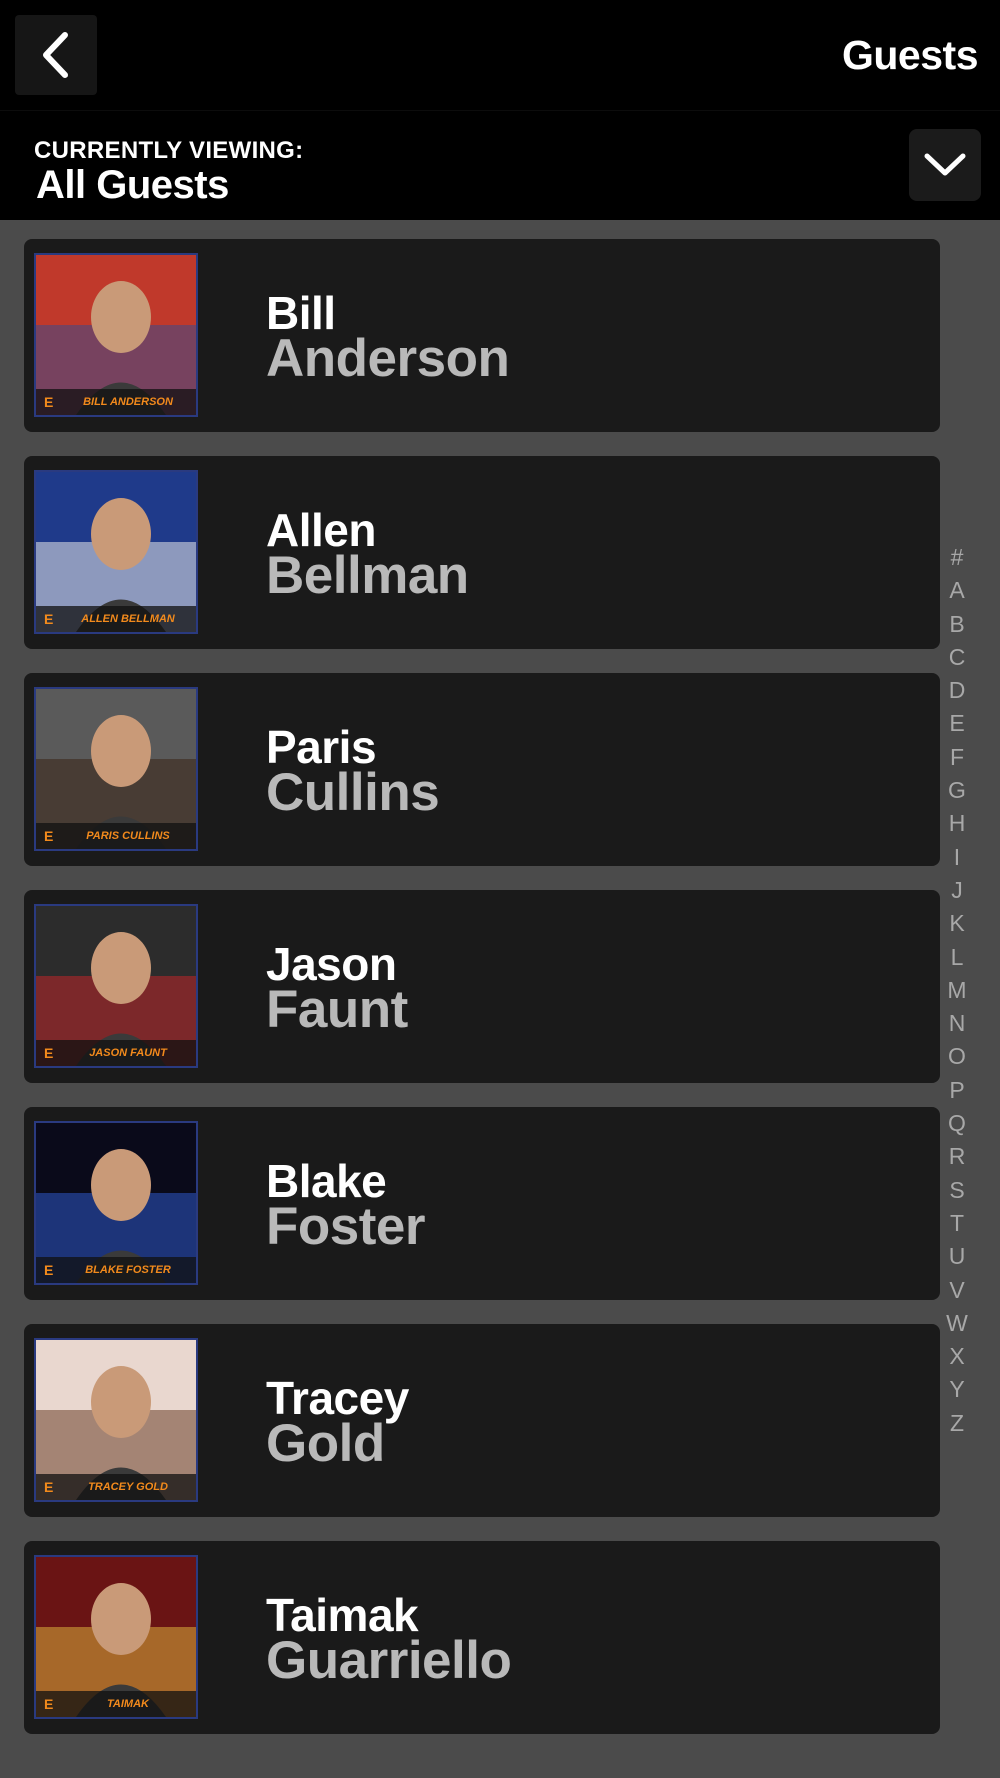  Describe the element at coordinates (482, 1420) in the screenshot. I see `guest-card: E TRACEY GOLD Tracey Gold` at that location.